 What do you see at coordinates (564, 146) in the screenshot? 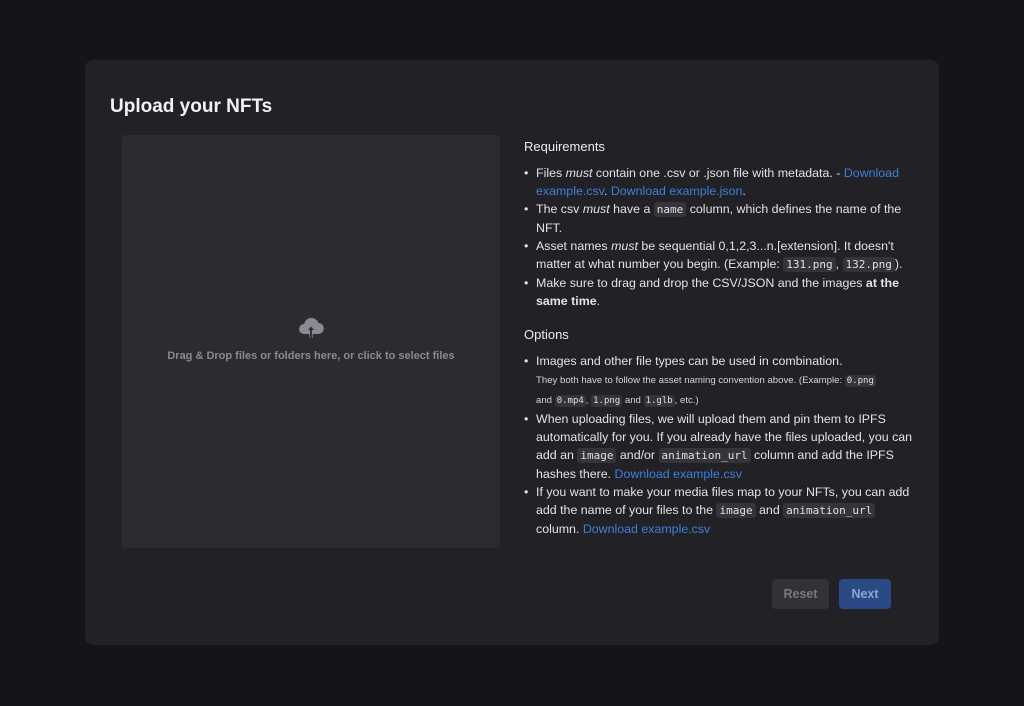
I see `requirements-title: Requirements` at bounding box center [564, 146].